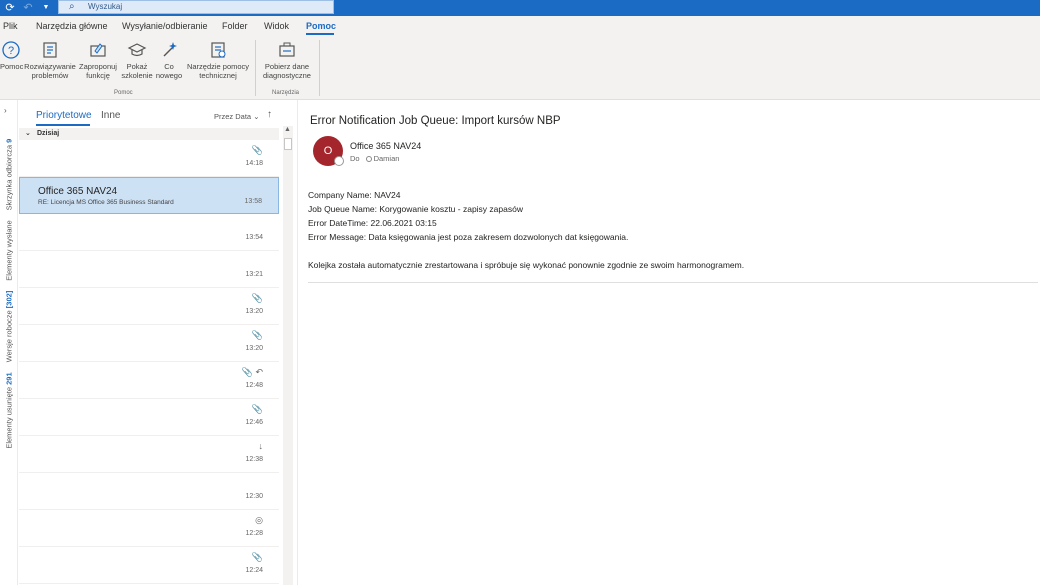 This screenshot has height=585, width=1040. Describe the element at coordinates (9, 175) in the screenshot. I see `folder-inbox: Skrzynka odbiorcza 9` at that location.